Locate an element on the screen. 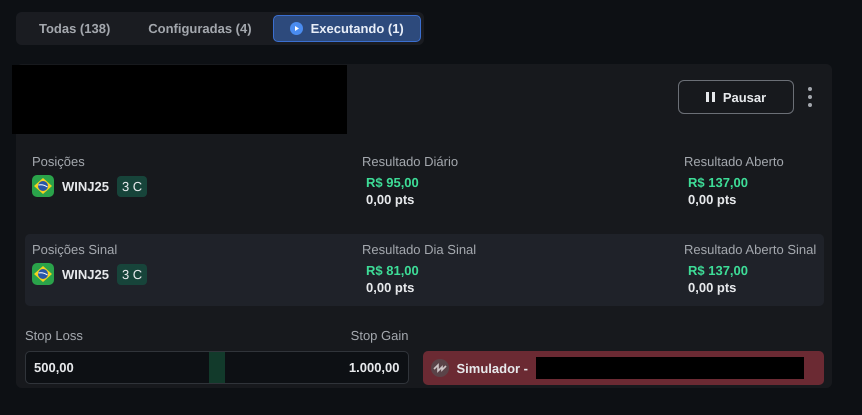 This screenshot has width=862, height=415. result-label: Resultado Aberto Sinal is located at coordinates (750, 249).